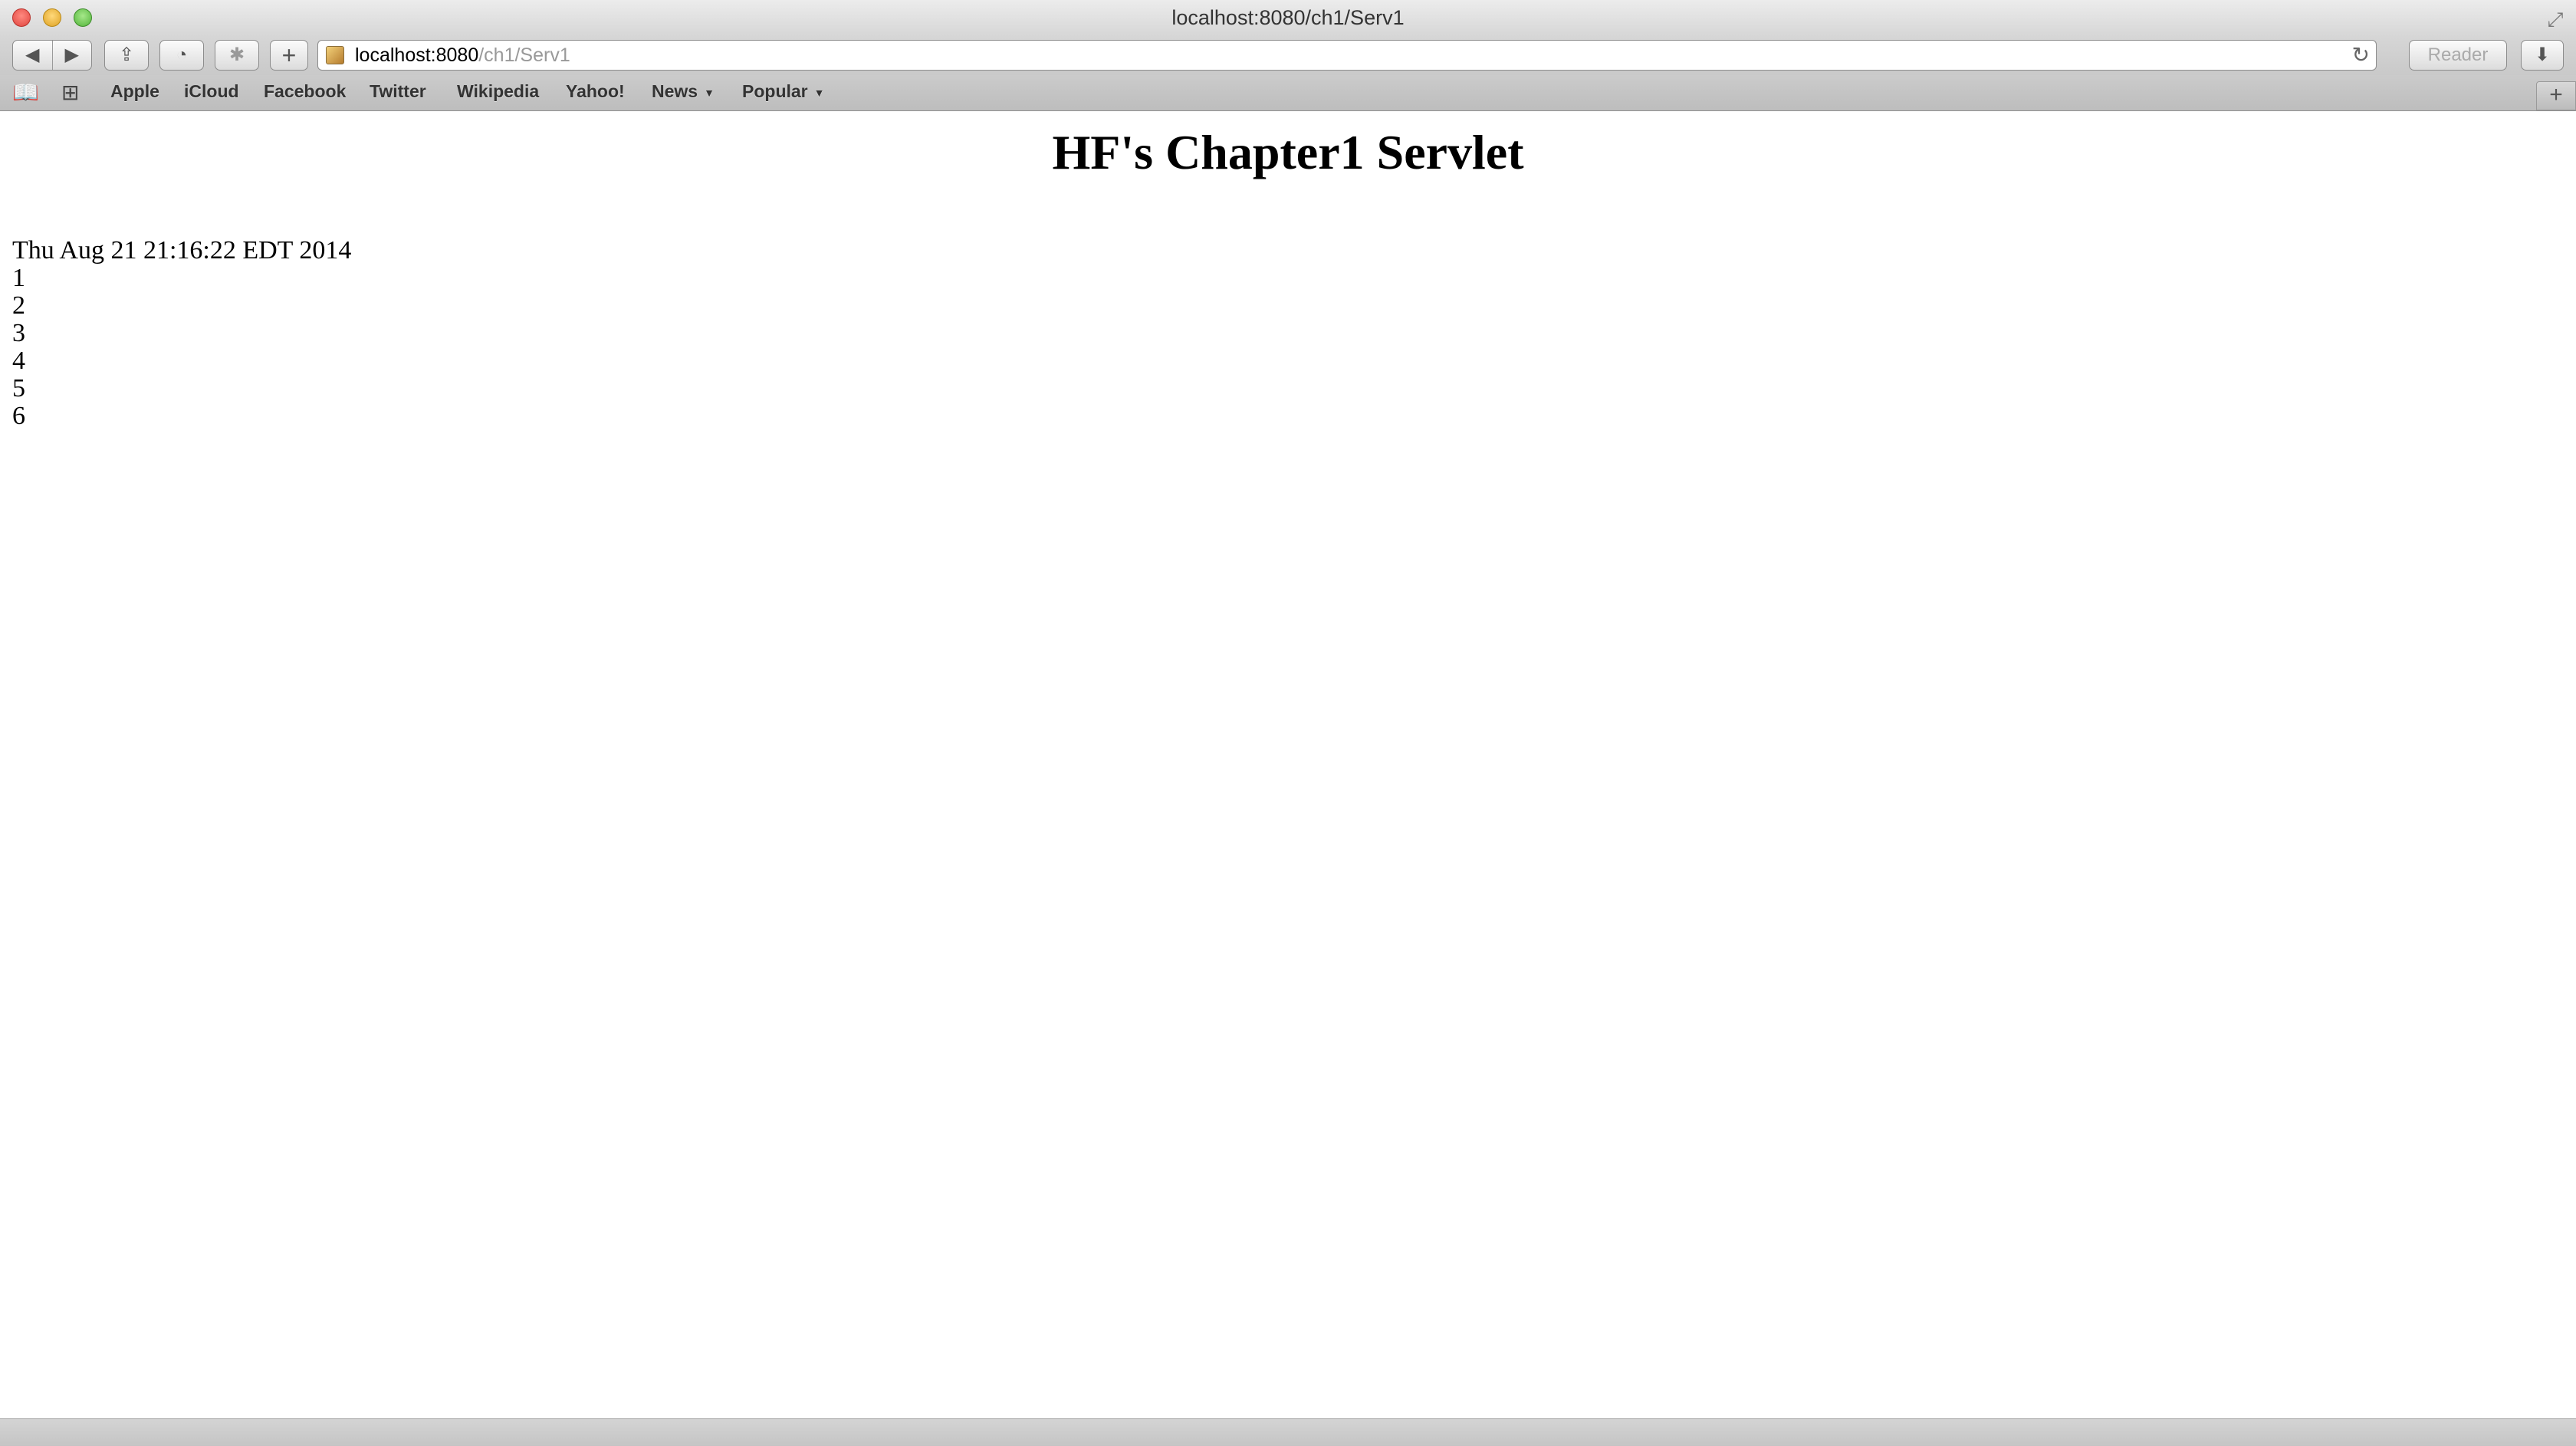 This screenshot has width=2576, height=1446. What do you see at coordinates (18, 333) in the screenshot?
I see `count-line: 3` at bounding box center [18, 333].